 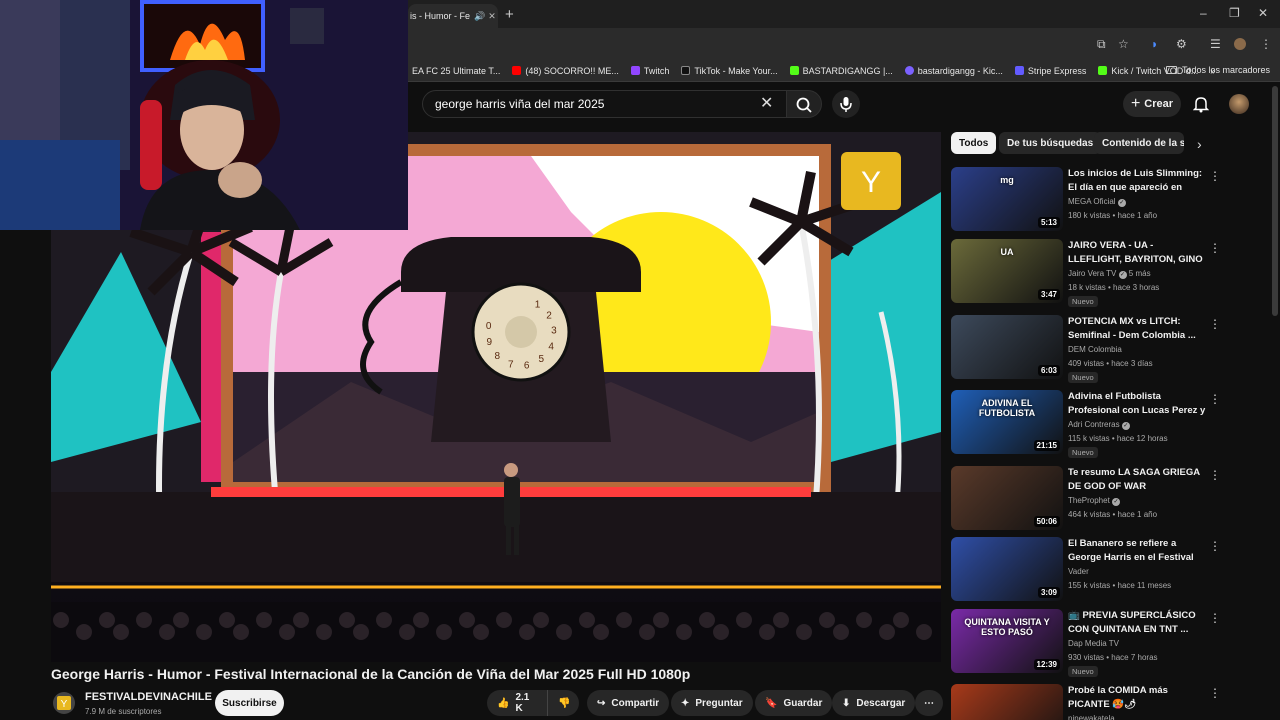 I want to click on recommendation-meta: 930 vistas • hace 7 horas, so click(x=1113, y=657).